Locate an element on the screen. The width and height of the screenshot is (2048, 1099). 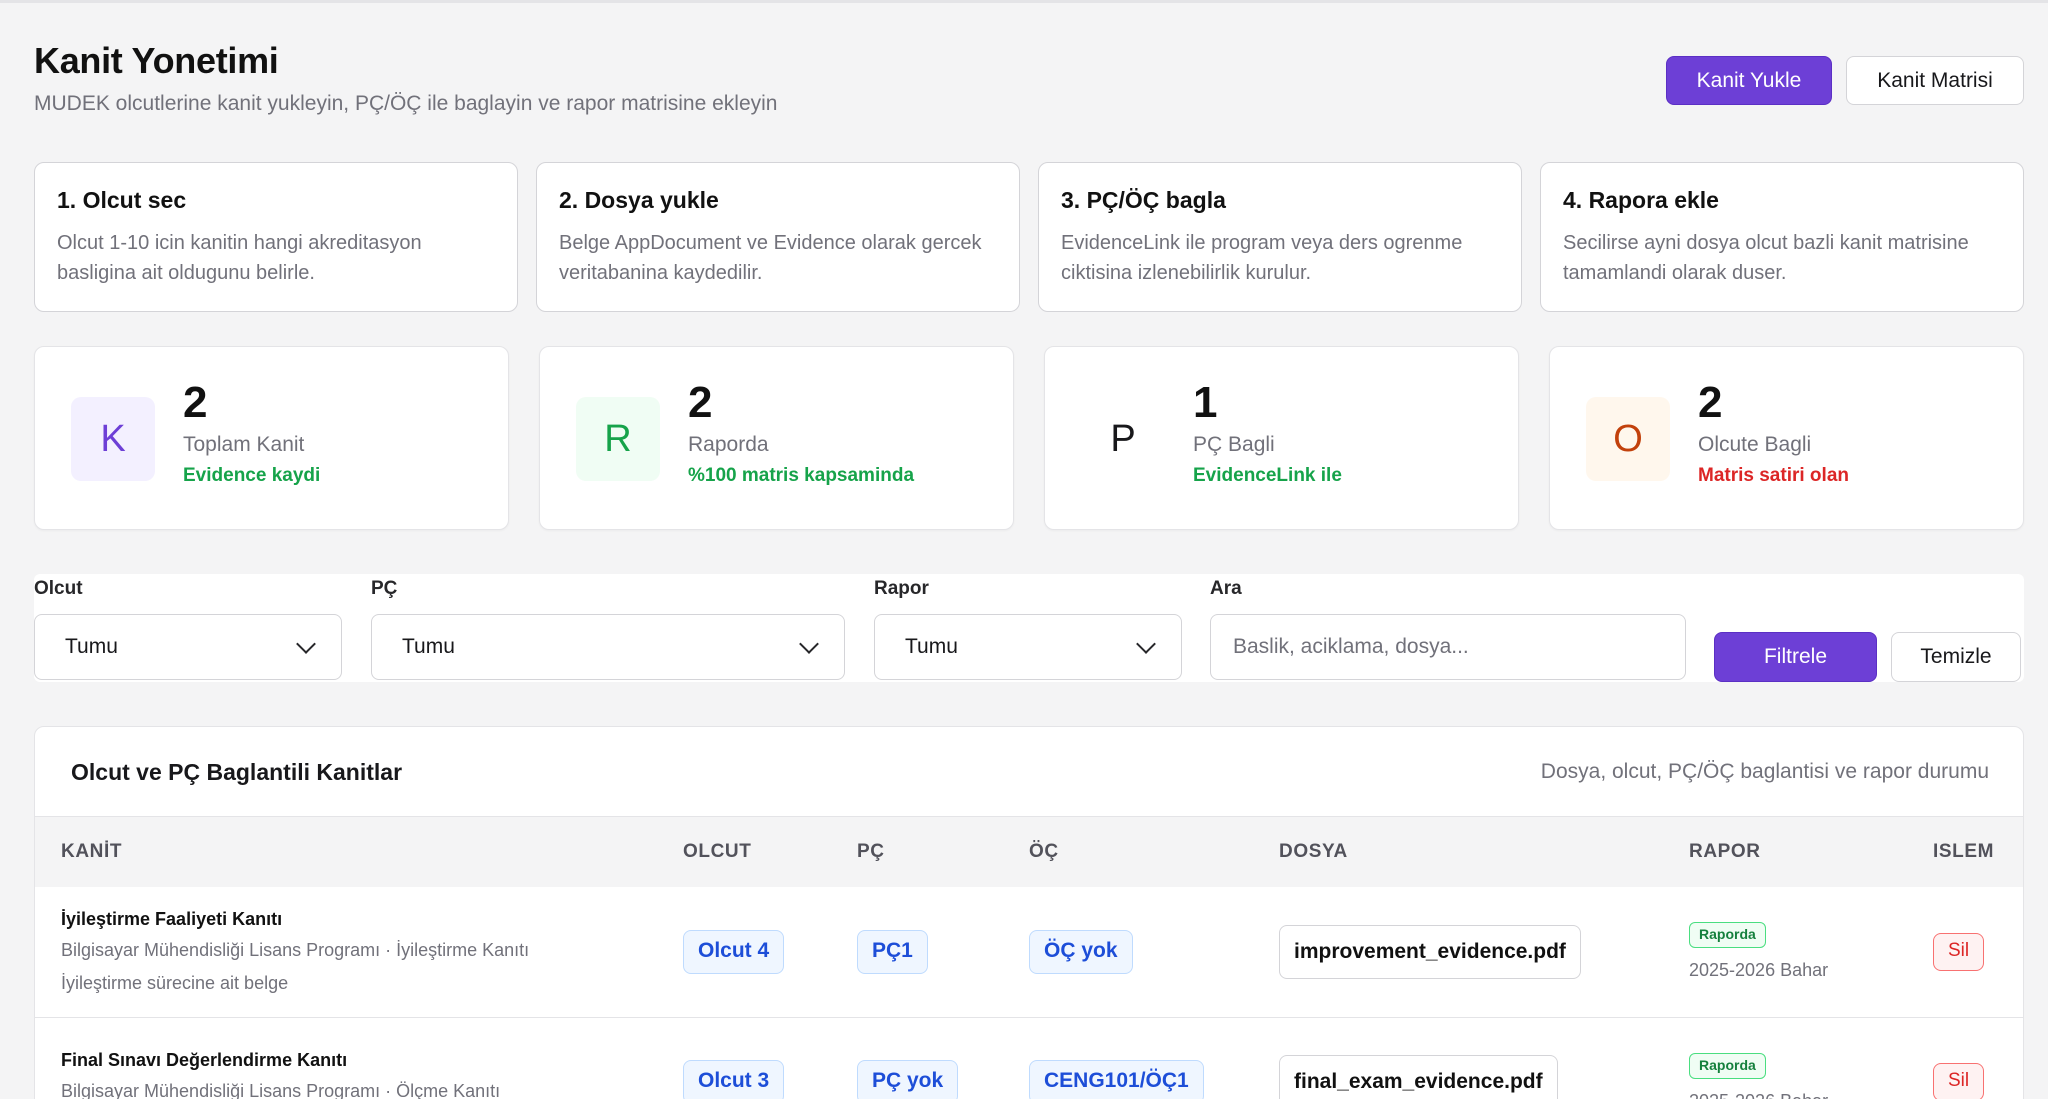
filter-actions: Filtrele Temizle is located at coordinates (1867, 657).